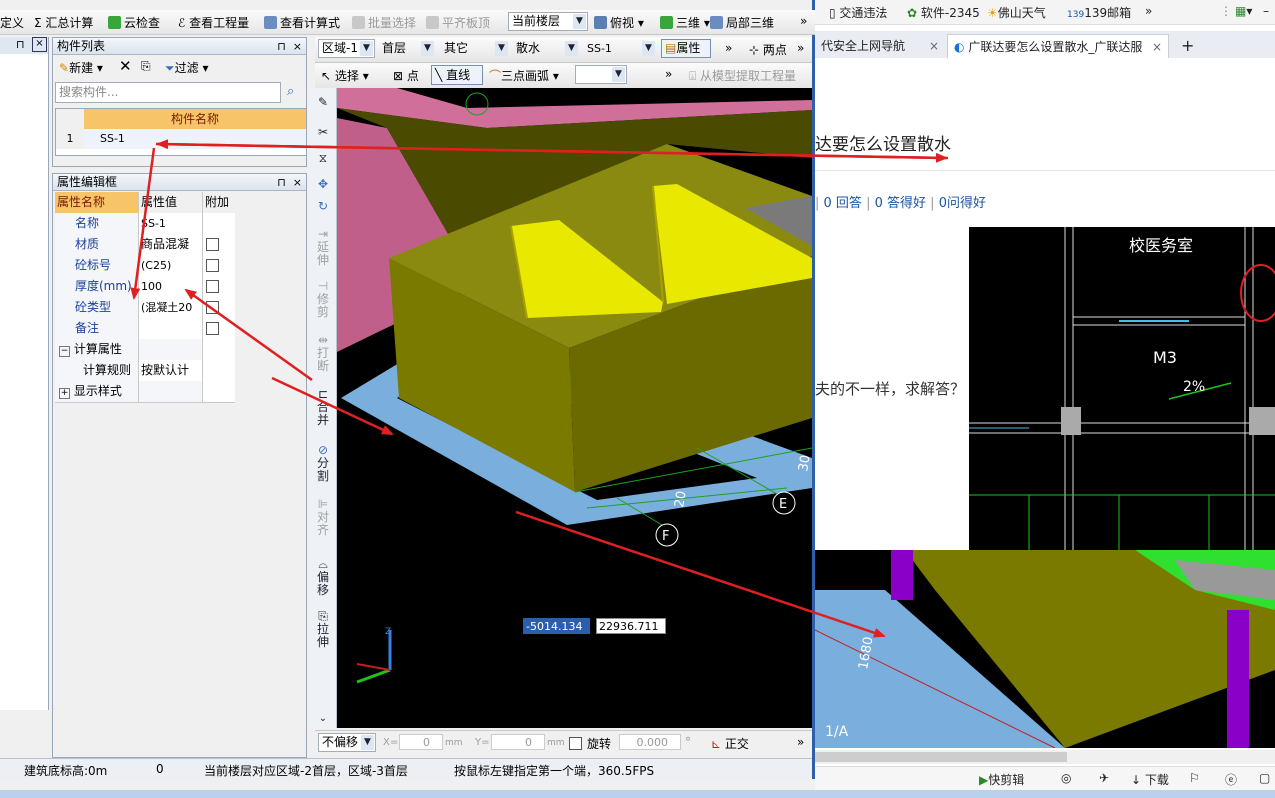 Image resolution: width=1275 pixels, height=798 pixels. Describe the element at coordinates (1194, 778) in the screenshot. I see `flag-icon: ⚐` at that location.